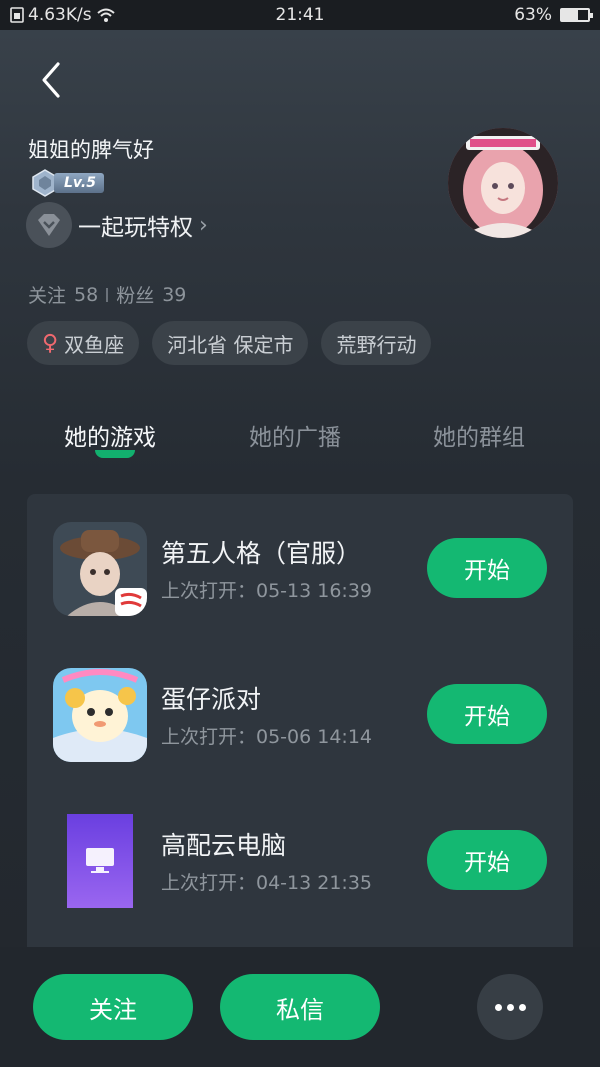 Image resolution: width=600 pixels, height=1067 pixels. What do you see at coordinates (267, 883) in the screenshot?
I see `game-last-open: 上次打开：04-13 21:35` at bounding box center [267, 883].